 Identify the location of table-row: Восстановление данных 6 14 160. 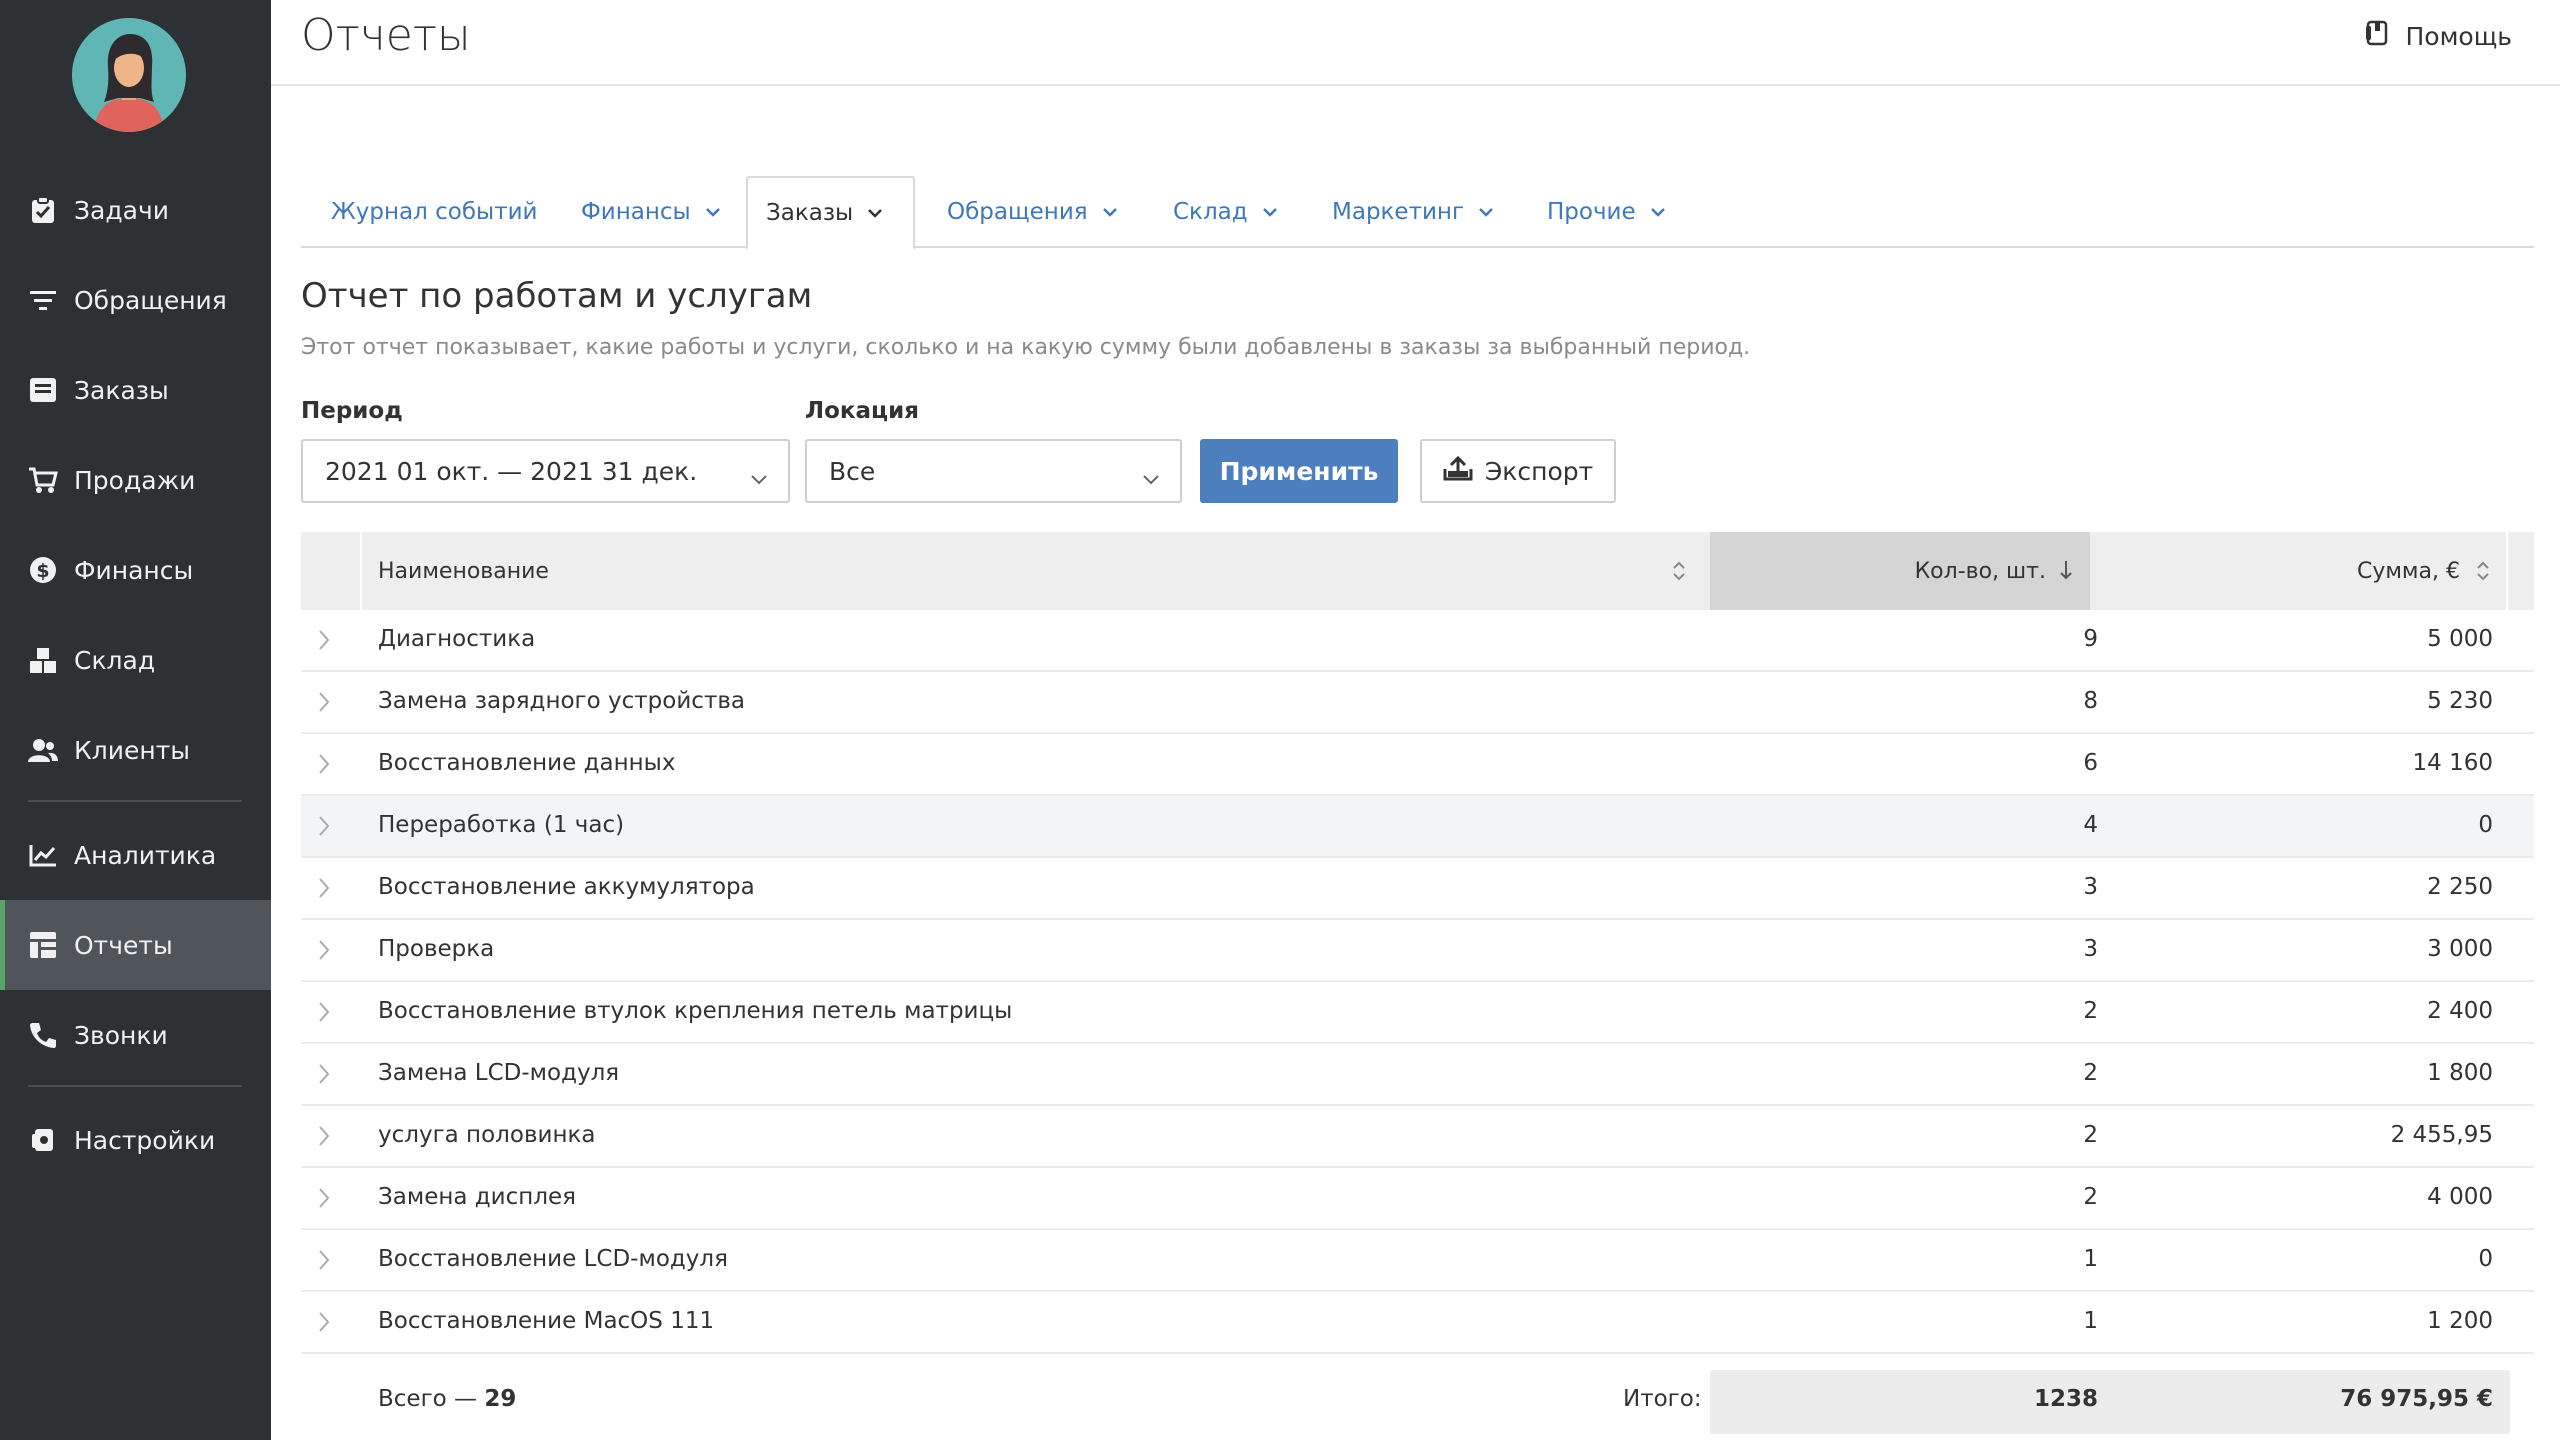
(1417, 765).